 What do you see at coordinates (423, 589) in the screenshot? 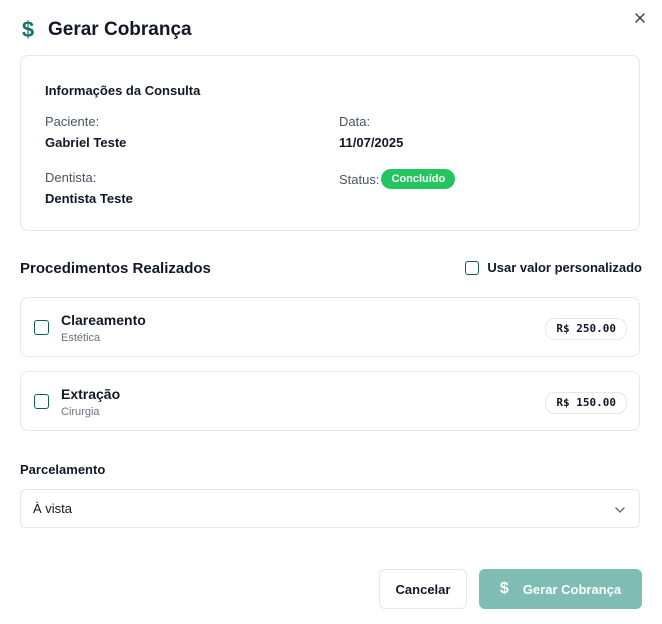
I see `cancel-button: Cancelar` at bounding box center [423, 589].